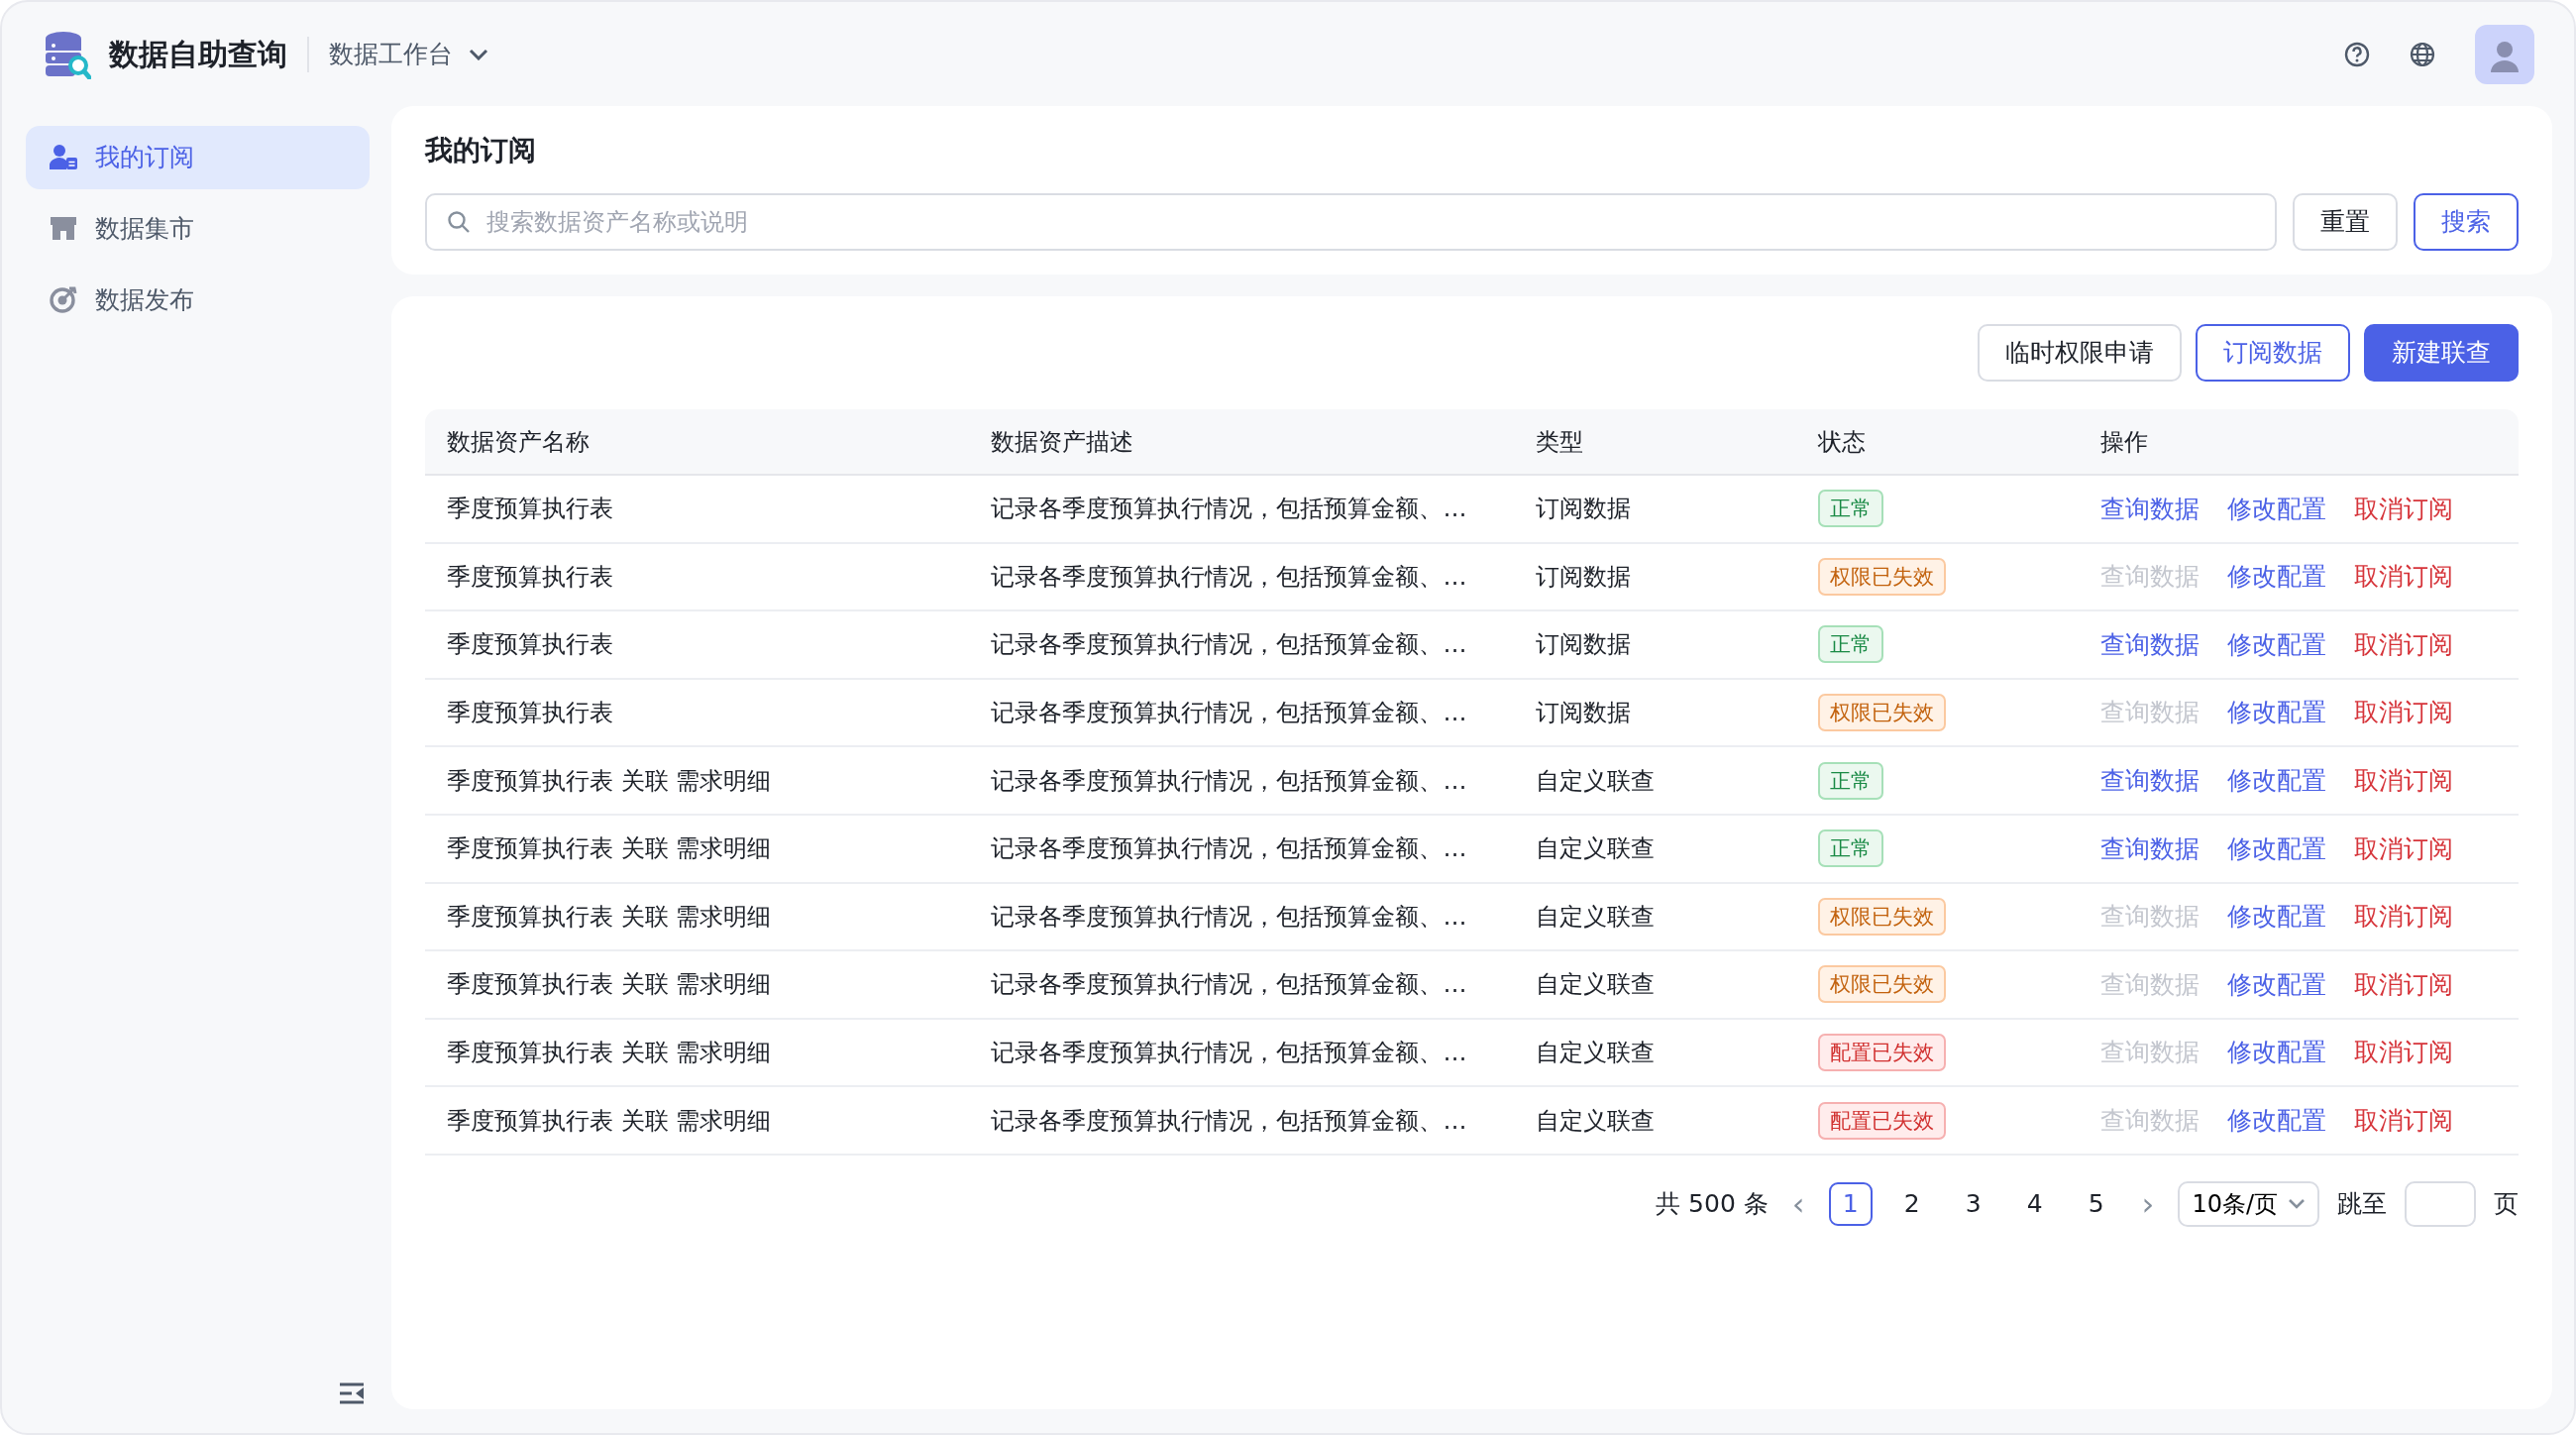 The width and height of the screenshot is (2576, 1435). Describe the element at coordinates (64, 158) in the screenshot. I see `subscribe-icon` at that location.